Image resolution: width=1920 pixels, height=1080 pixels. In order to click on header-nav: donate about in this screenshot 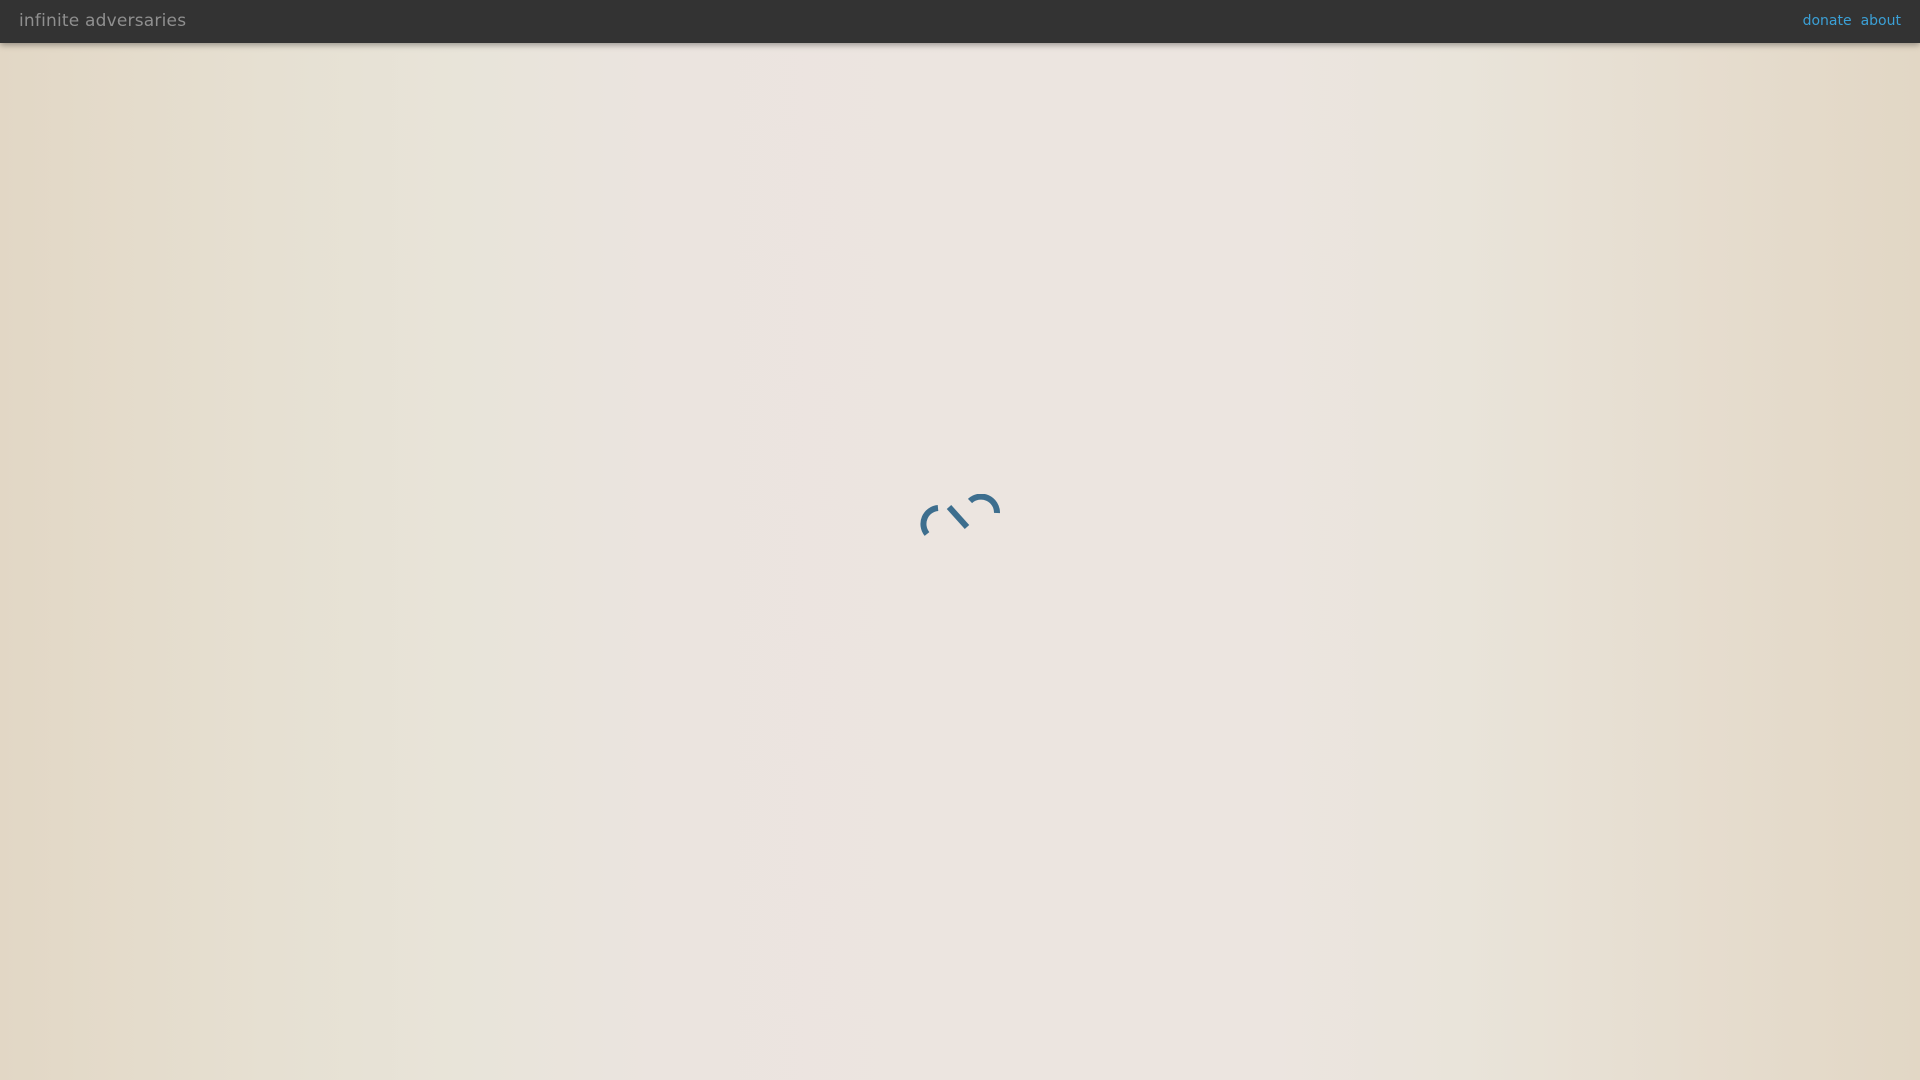, I will do `click(1852, 21)`.